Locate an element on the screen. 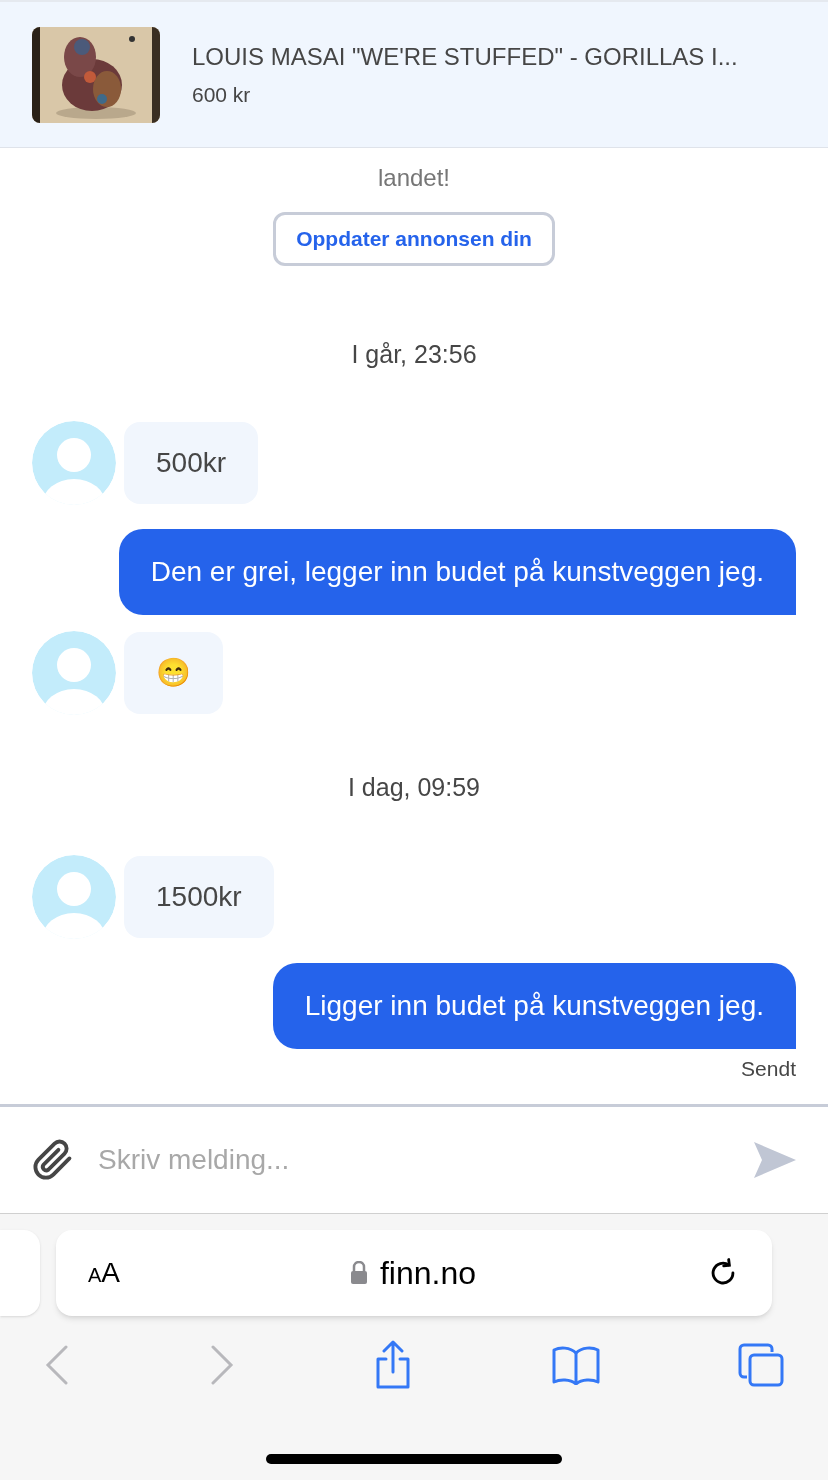  address-bar: AA finn.no is located at coordinates (414, 1273).